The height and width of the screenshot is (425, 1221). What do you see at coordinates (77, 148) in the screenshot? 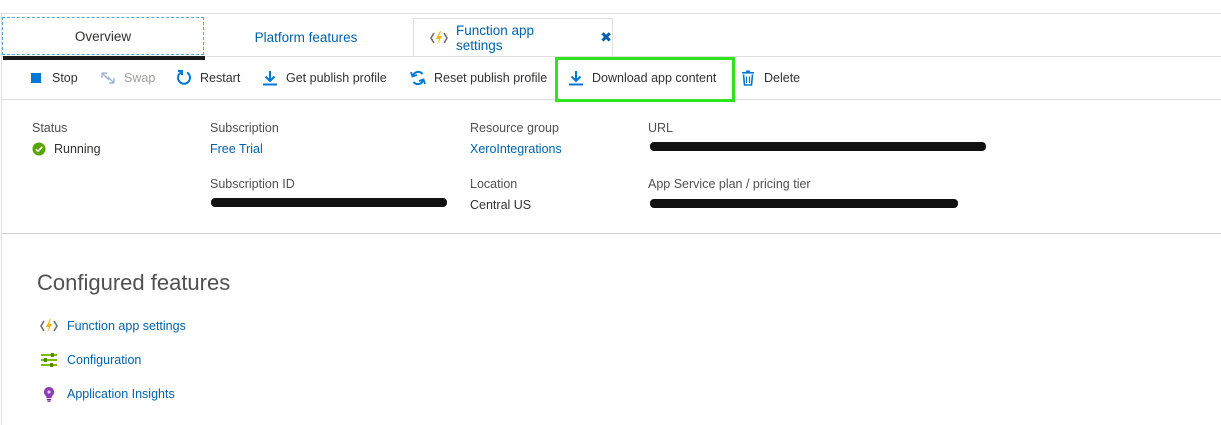
I see `status-text: Running` at bounding box center [77, 148].